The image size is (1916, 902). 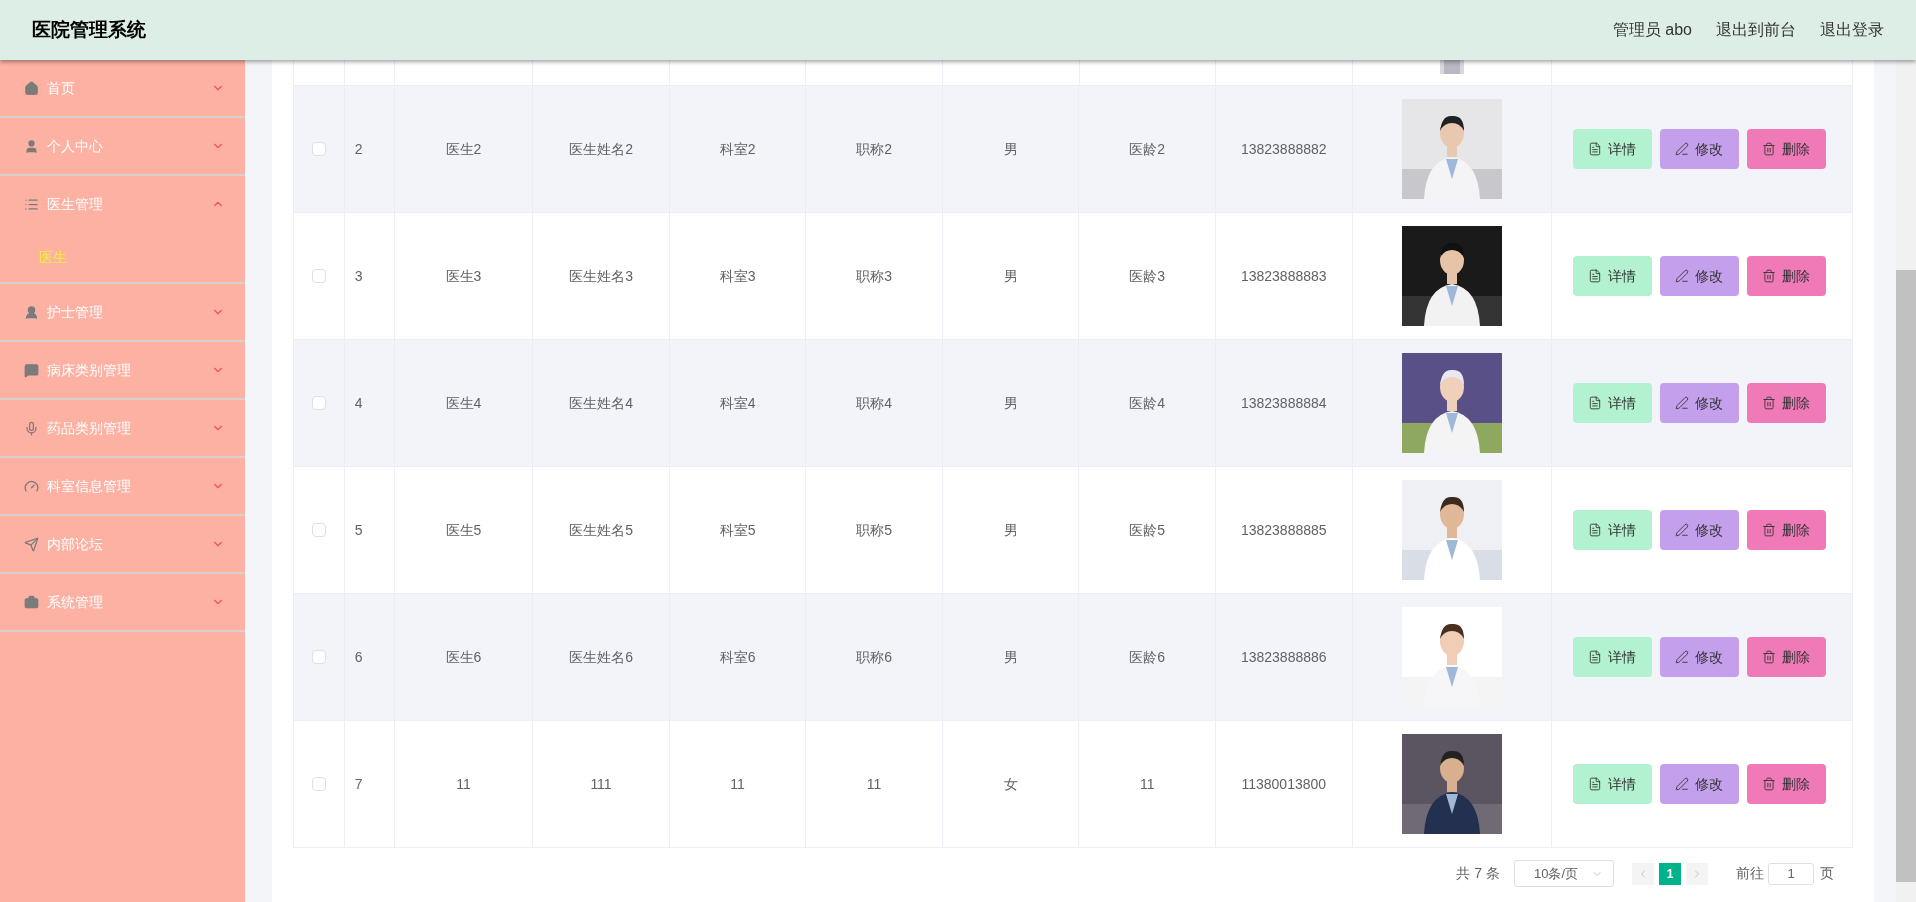 I want to click on header-link: 退出到前台, so click(x=1756, y=30).